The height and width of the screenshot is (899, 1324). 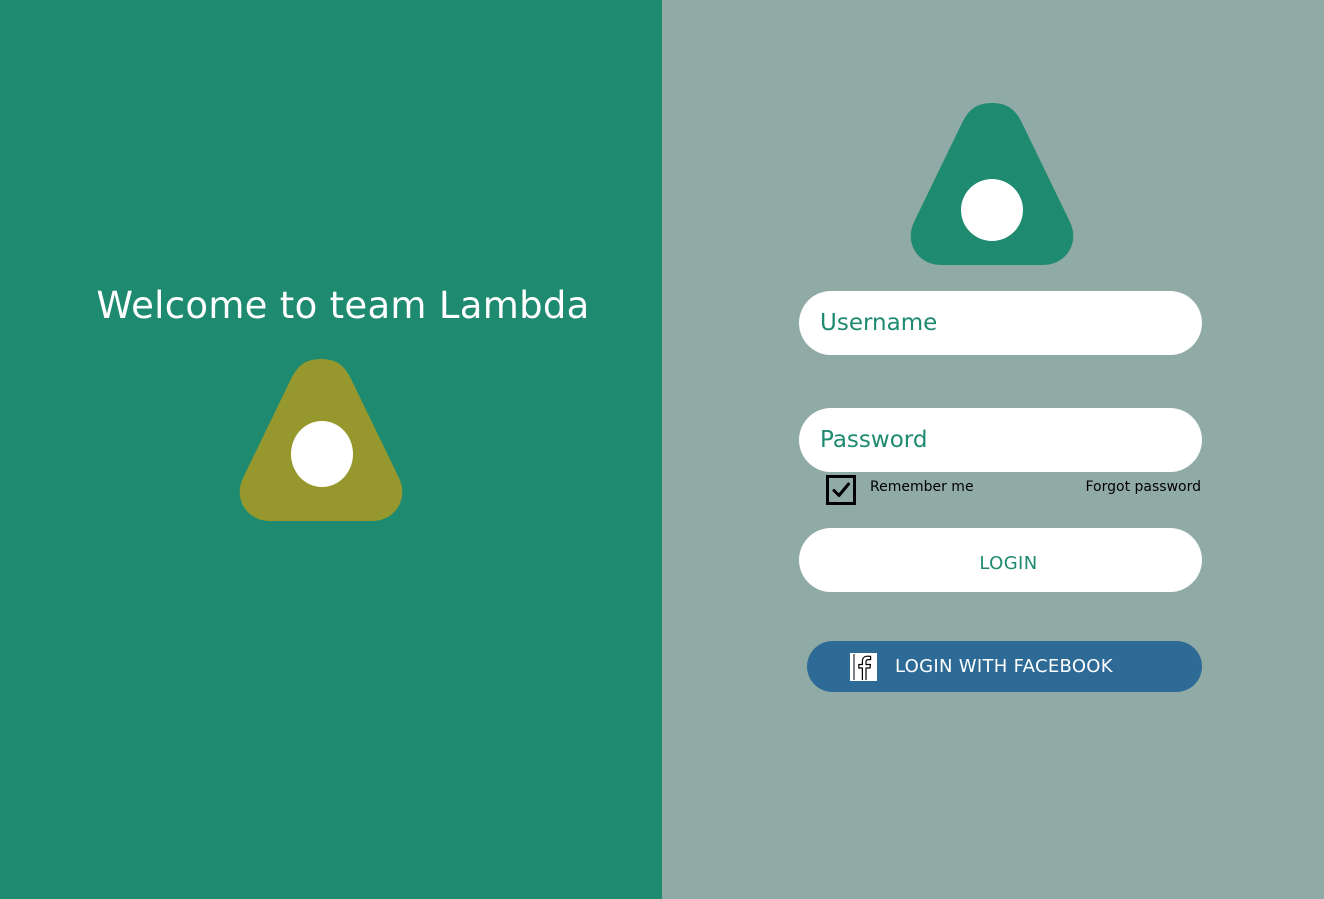 What do you see at coordinates (1000, 440) in the screenshot?
I see `password-input` at bounding box center [1000, 440].